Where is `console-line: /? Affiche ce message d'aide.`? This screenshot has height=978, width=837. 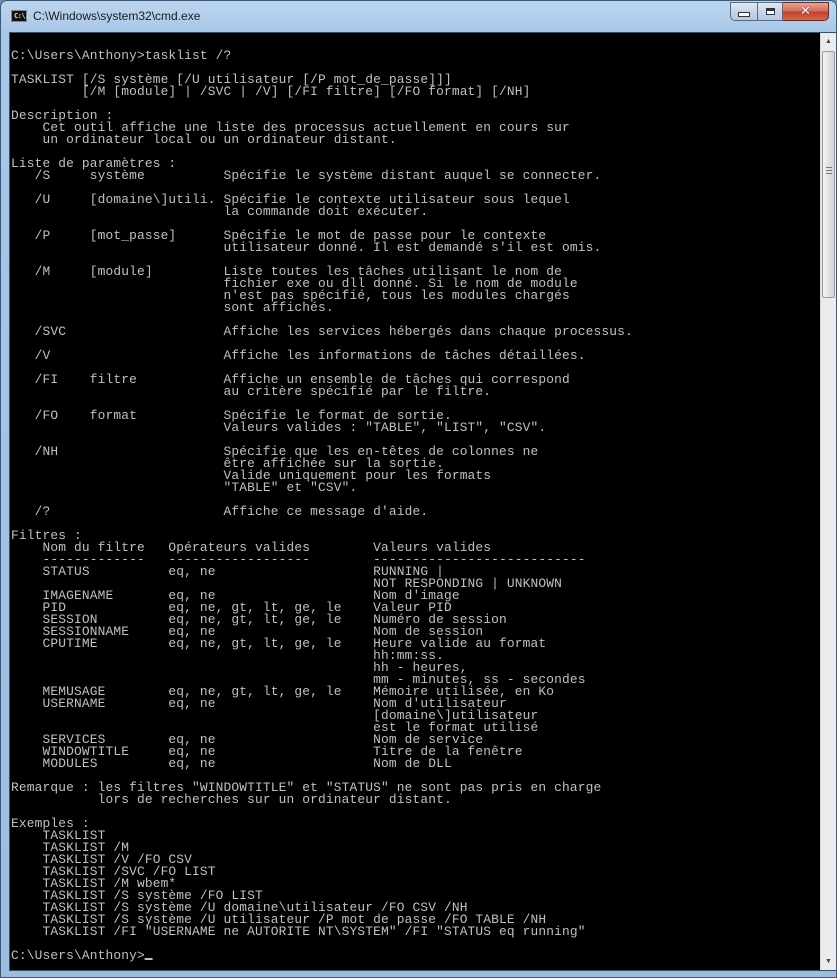
console-line: /? Affiche ce message d'aide. is located at coordinates (220, 511).